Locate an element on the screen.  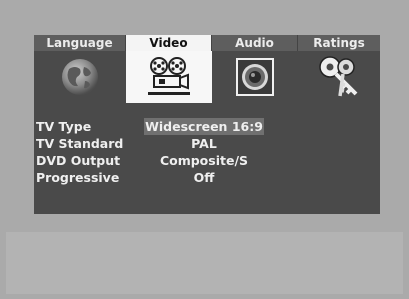
setting-row-progressive: Progressive Off is located at coordinates (207, 177).